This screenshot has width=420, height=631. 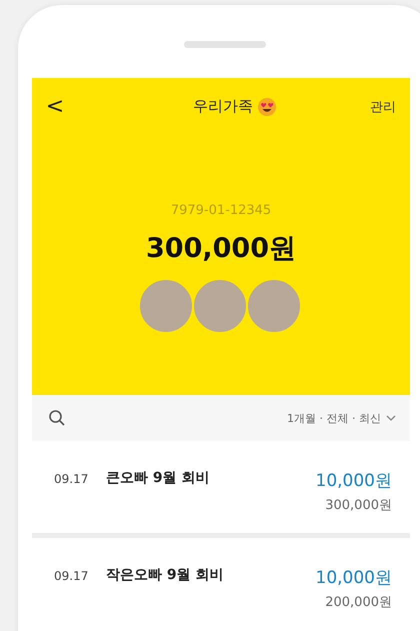 I want to click on chevron-down-icon, so click(x=391, y=418).